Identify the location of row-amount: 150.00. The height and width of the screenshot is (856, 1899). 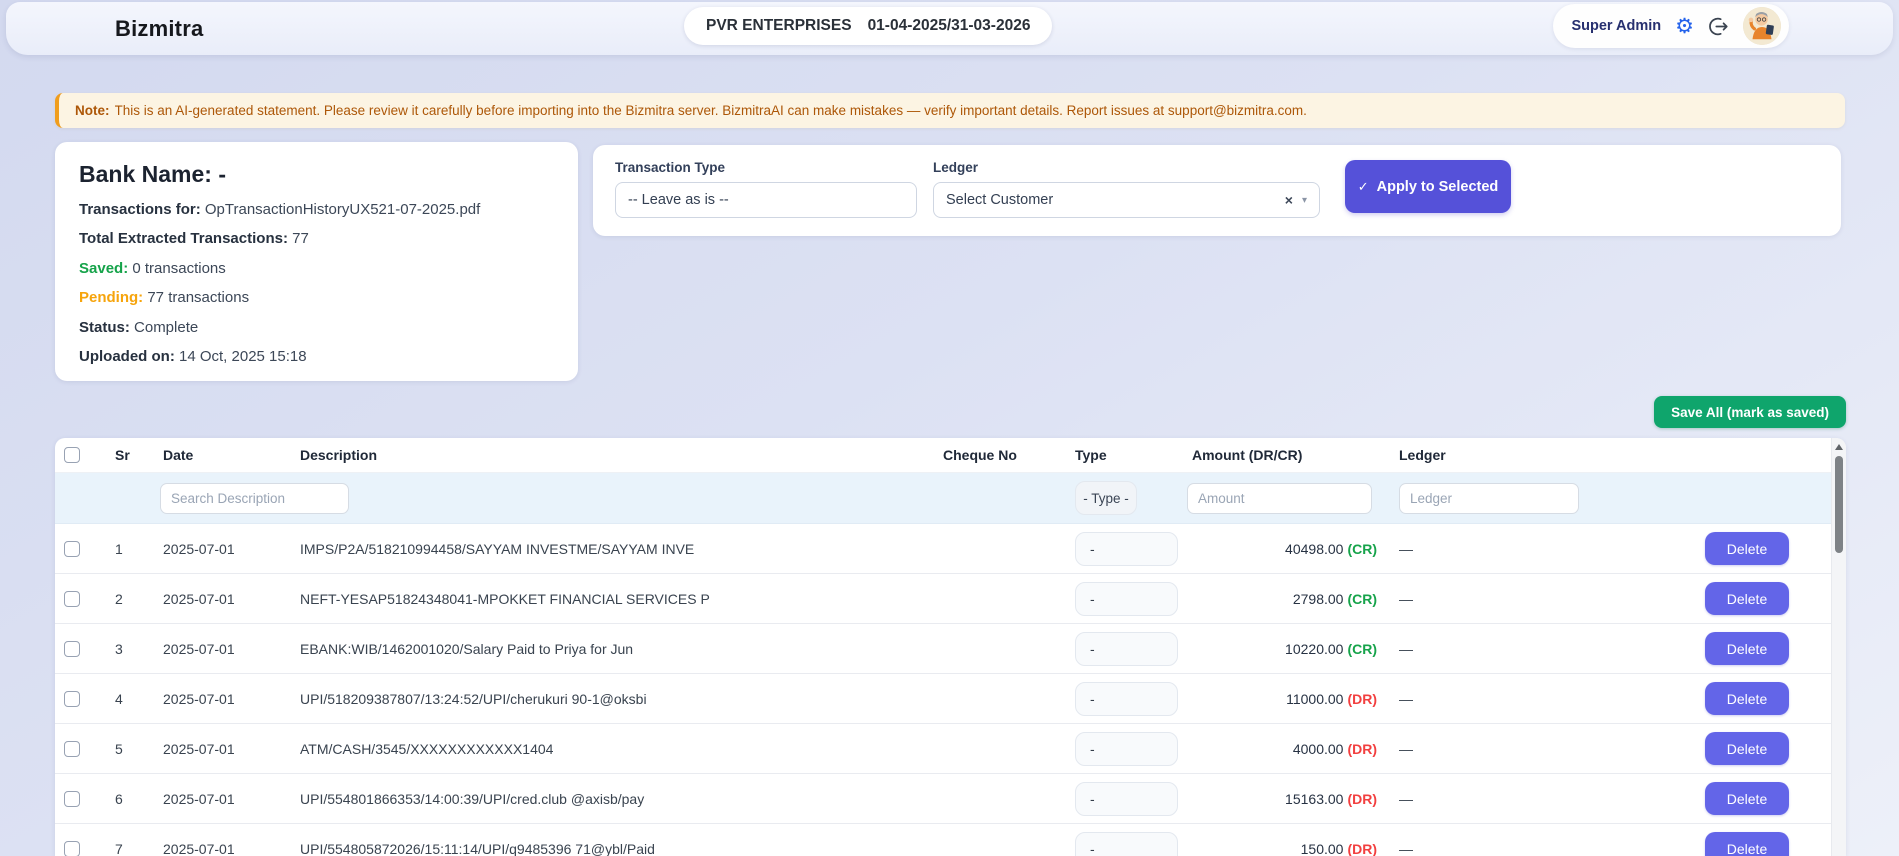
(1322, 848).